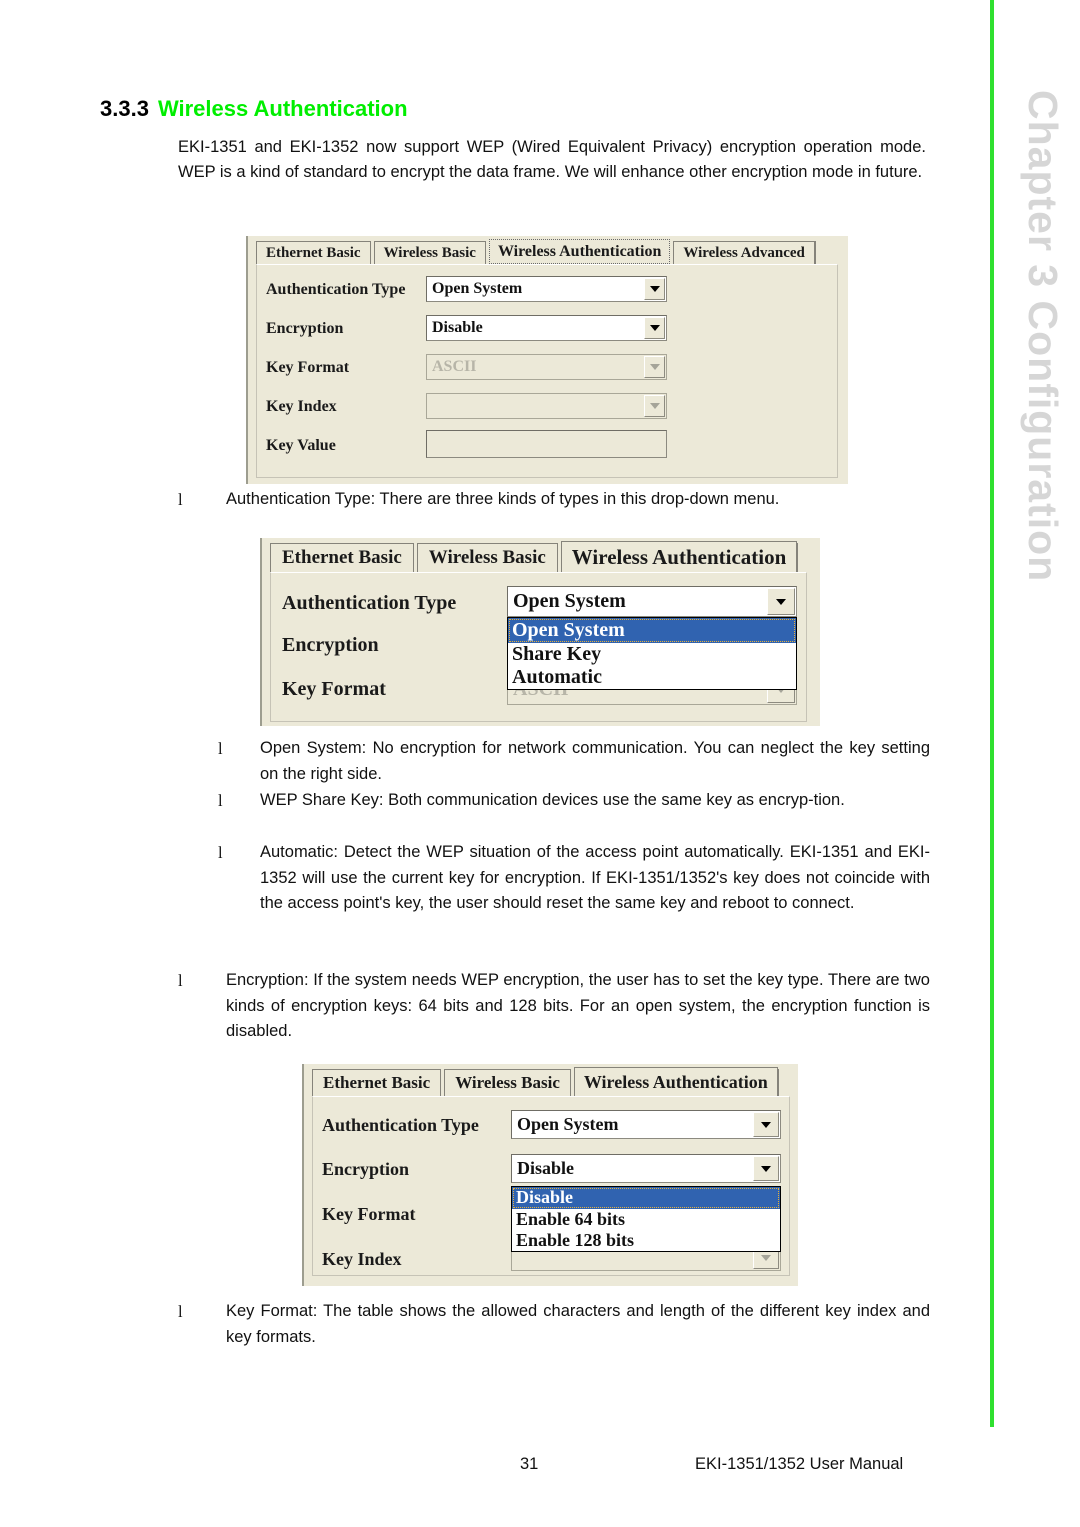  Describe the element at coordinates (571, 1219) in the screenshot. I see `dropdown-option-label: Enable 64 bits` at that location.